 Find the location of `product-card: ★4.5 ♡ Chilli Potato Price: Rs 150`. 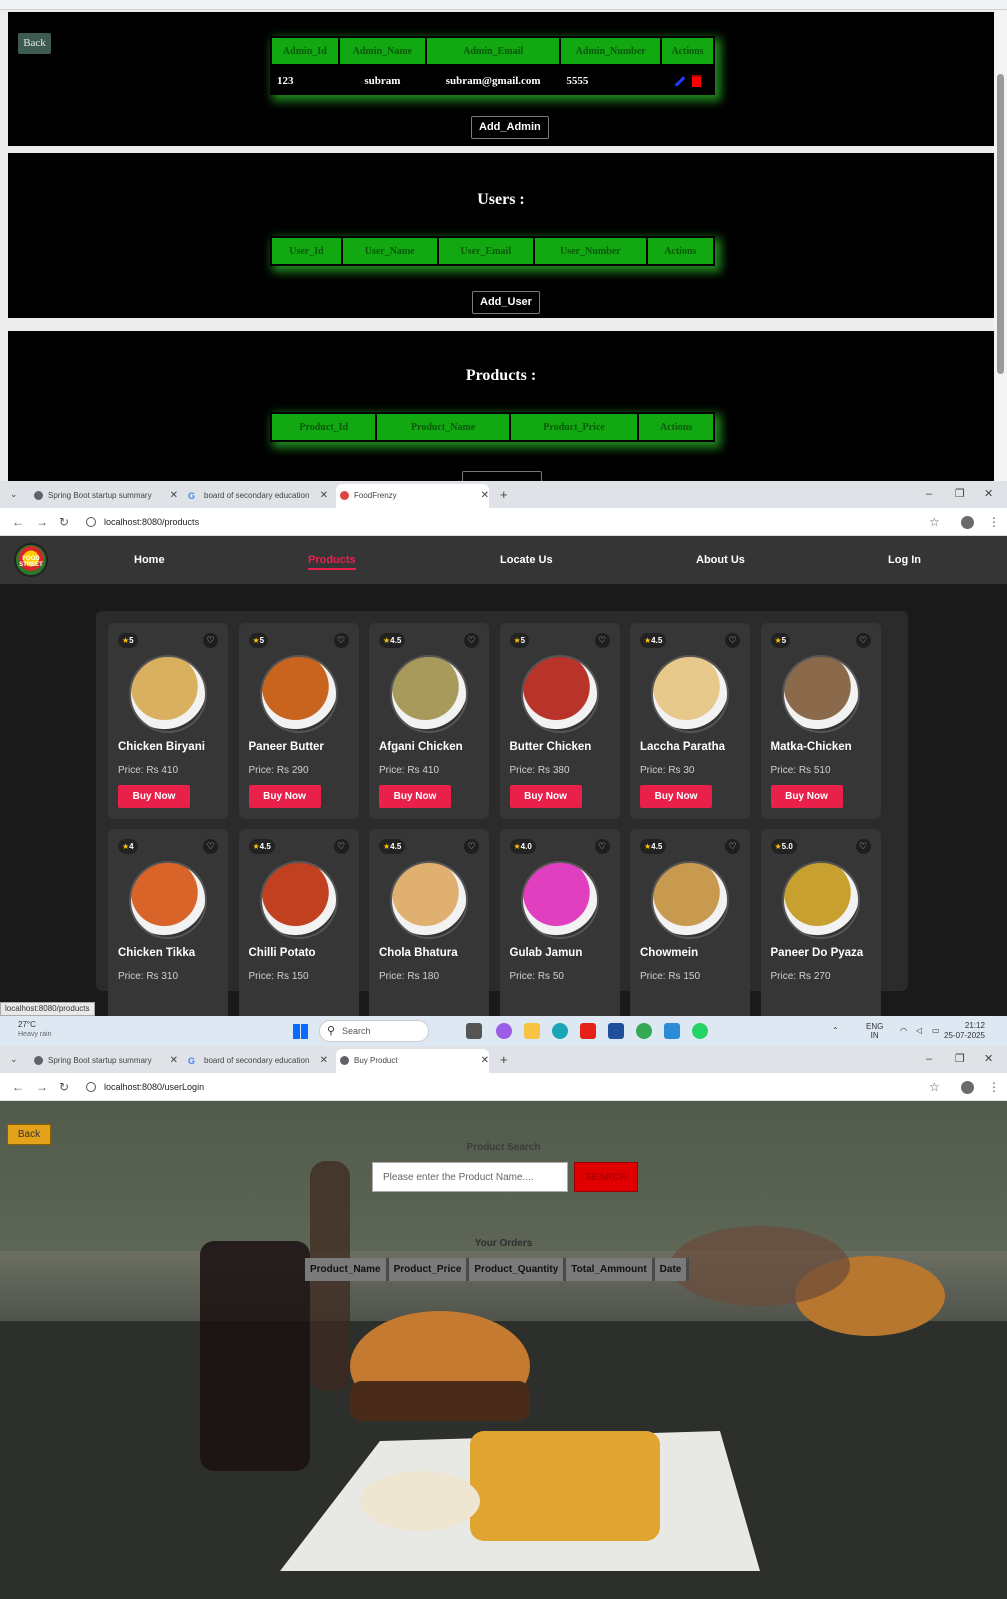

product-card: ★4.5 ♡ Chilli Potato Price: Rs 150 is located at coordinates (298, 927).